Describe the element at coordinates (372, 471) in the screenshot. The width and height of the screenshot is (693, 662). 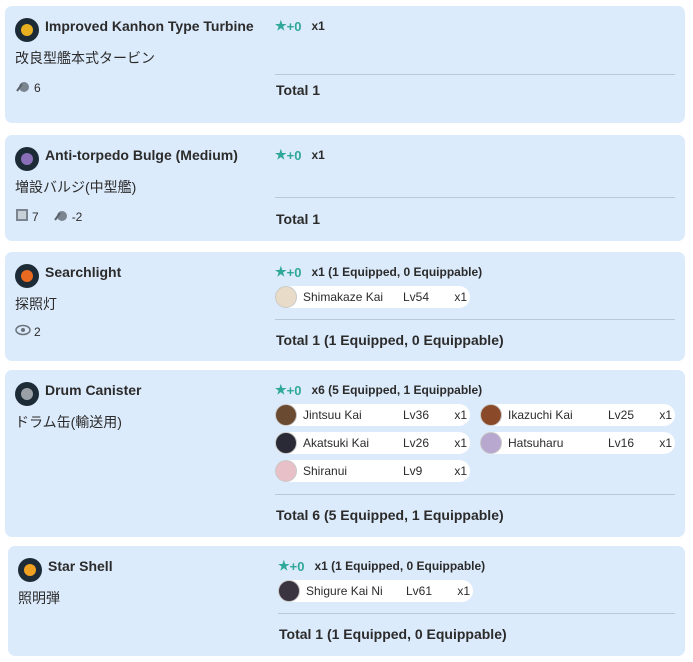
I see `ship-chip: Shiranui Lv9 x1` at that location.